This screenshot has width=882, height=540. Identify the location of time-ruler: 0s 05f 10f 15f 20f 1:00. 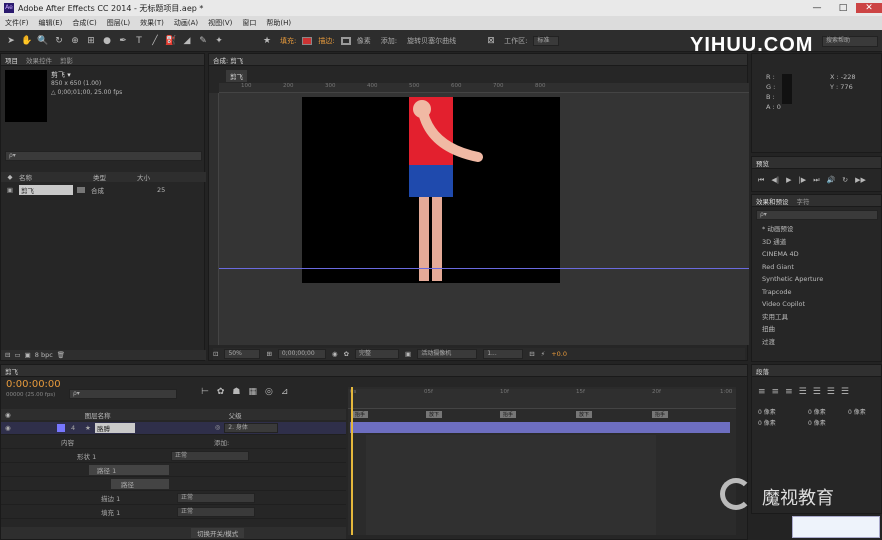
(542, 399).